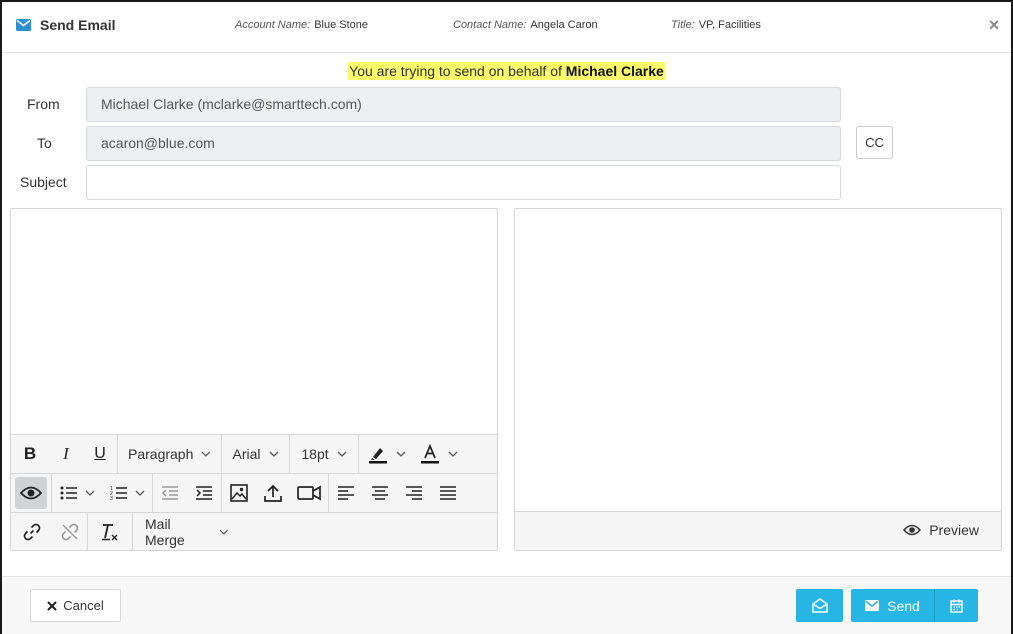 The height and width of the screenshot is (634, 1013). What do you see at coordinates (100, 454) in the screenshot?
I see `underline-button: U` at bounding box center [100, 454].